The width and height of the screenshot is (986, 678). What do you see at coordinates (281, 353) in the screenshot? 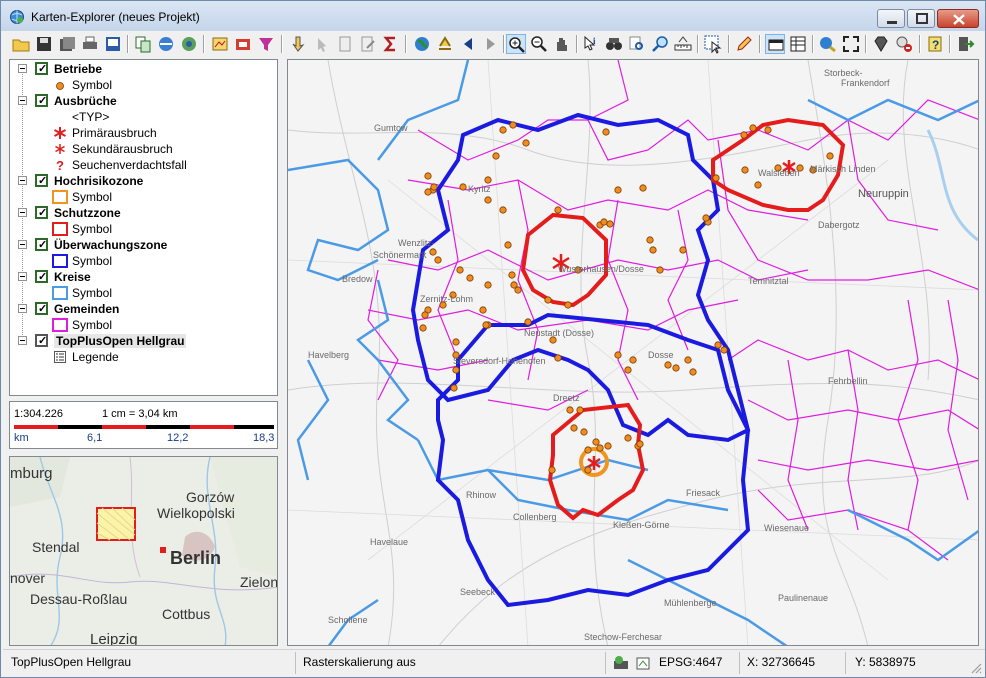
I see `panel-splitter` at bounding box center [281, 353].